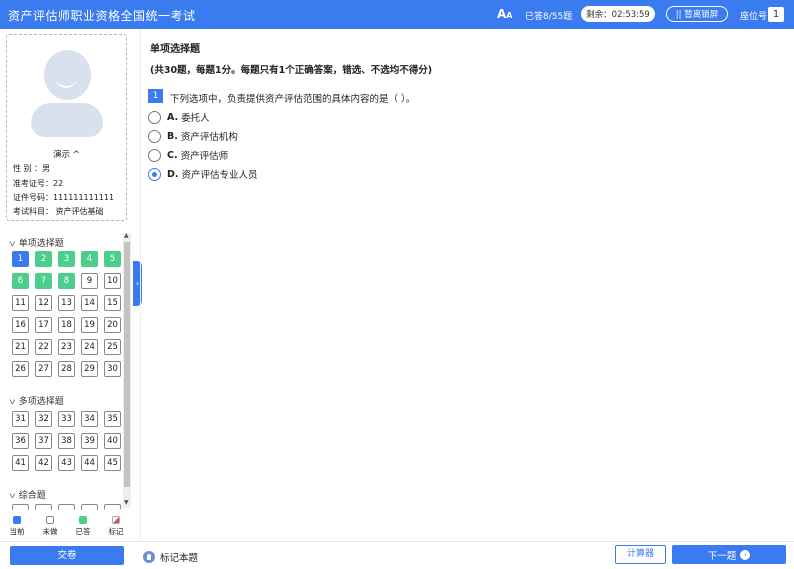 Image resolution: width=794 pixels, height=569 pixels. What do you see at coordinates (20, 303) in the screenshot?
I see `question-nav-11: 11` at bounding box center [20, 303].